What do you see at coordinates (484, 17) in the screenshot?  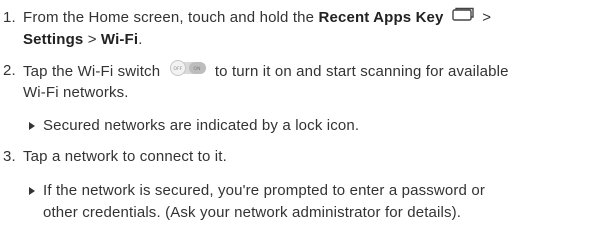 I see `step-1-arrow: >` at bounding box center [484, 17].